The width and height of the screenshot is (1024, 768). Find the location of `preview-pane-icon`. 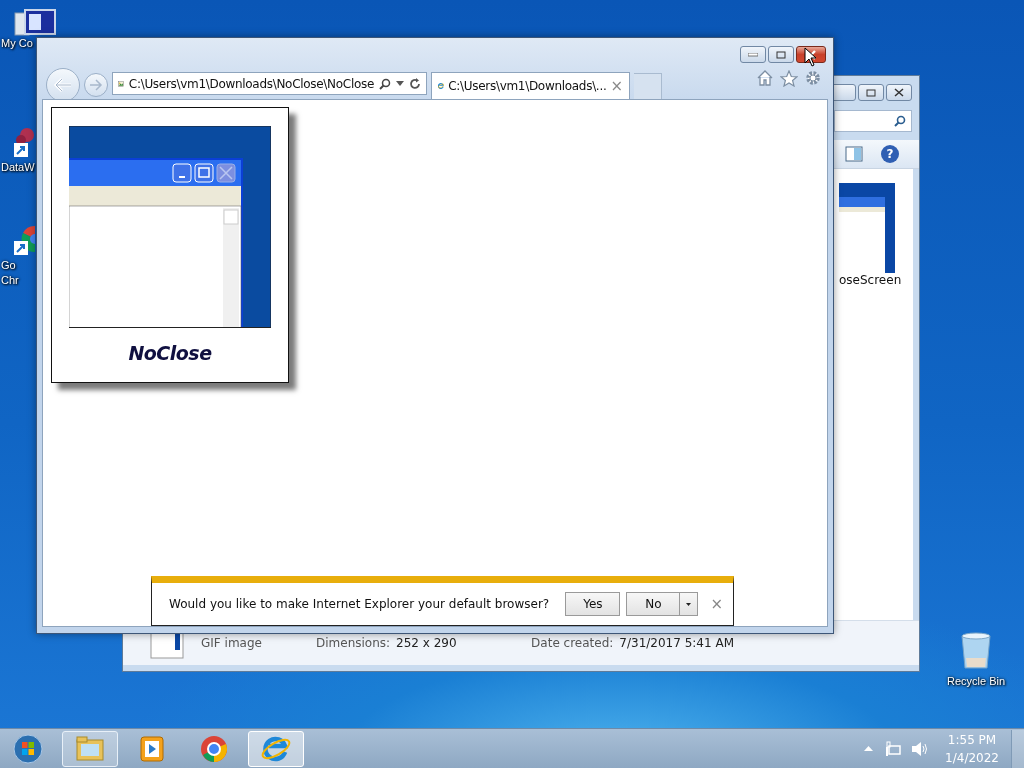

preview-pane-icon is located at coordinates (854, 154).